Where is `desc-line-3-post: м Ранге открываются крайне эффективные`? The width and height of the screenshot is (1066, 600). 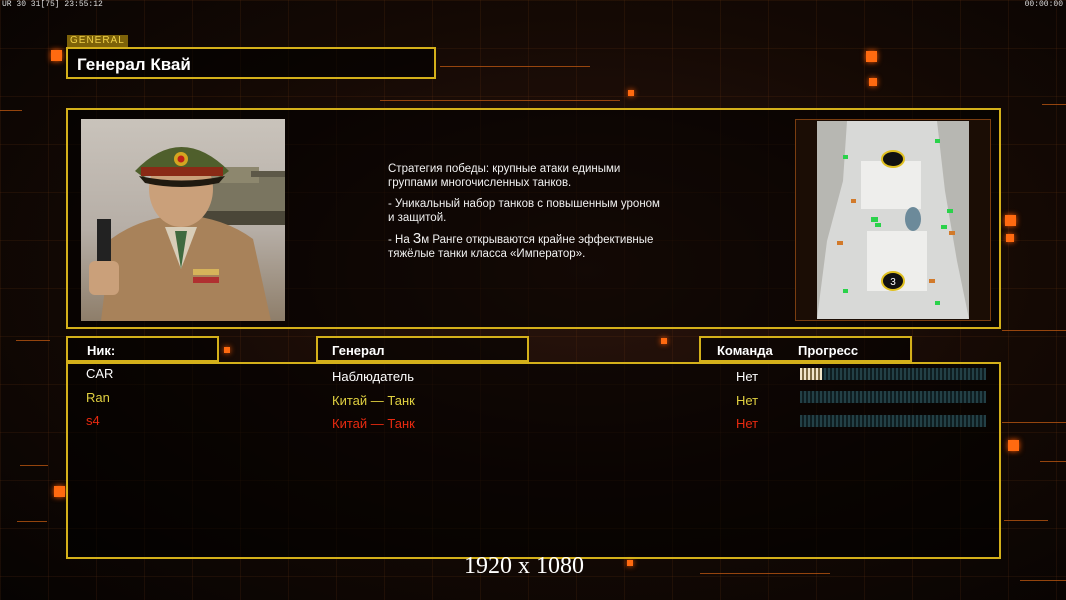 desc-line-3-post: м Ранге открываются крайне эффективные is located at coordinates (537, 240).